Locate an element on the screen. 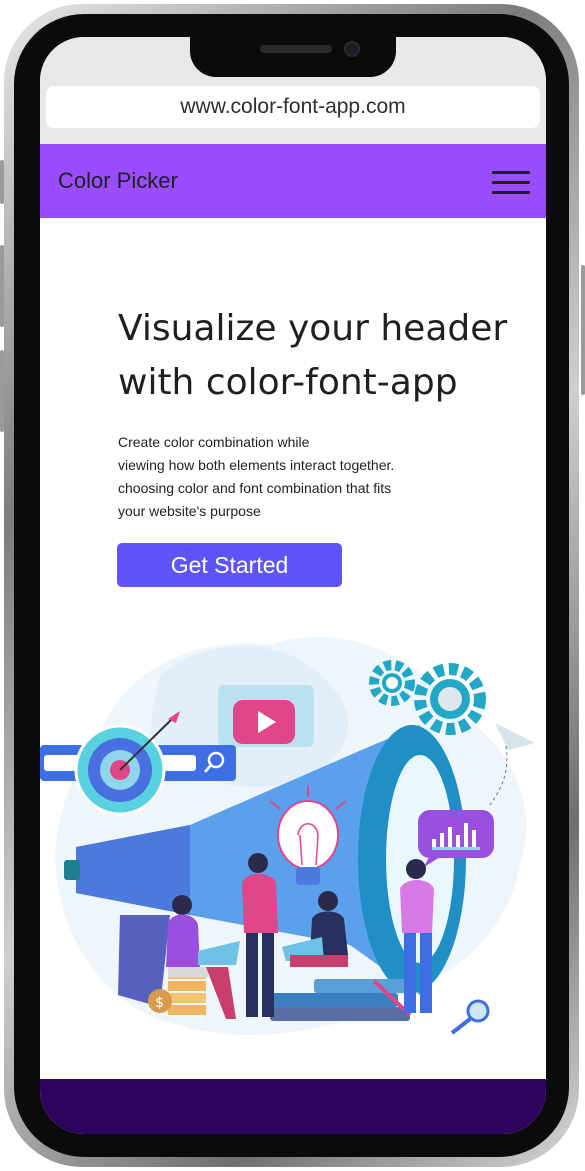 Image resolution: width=585 pixels, height=1171 pixels. volume-down-button is located at coordinates (2, 391).